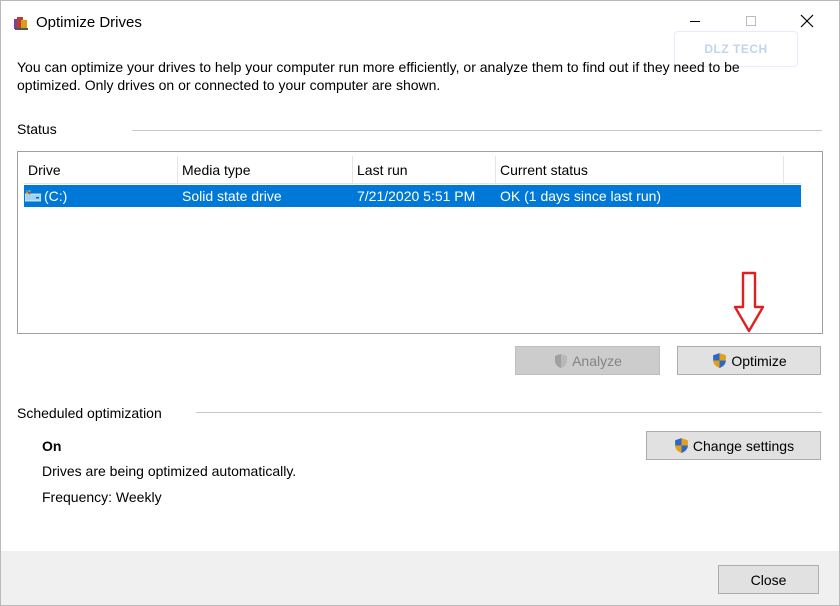 The image size is (840, 606). What do you see at coordinates (749, 302) in the screenshot?
I see `down-arrow-annotation-icon` at bounding box center [749, 302].